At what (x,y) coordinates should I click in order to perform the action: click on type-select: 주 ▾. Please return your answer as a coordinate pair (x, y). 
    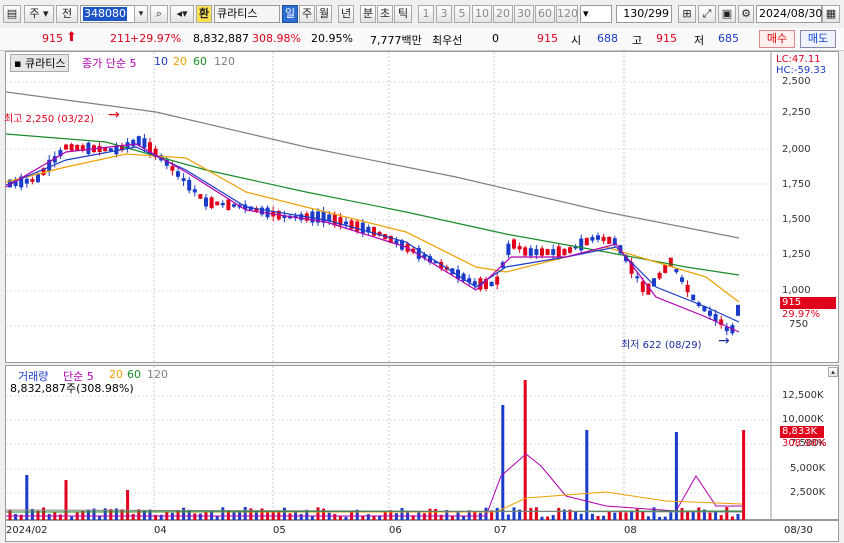
    Looking at the image, I should click on (39, 14).